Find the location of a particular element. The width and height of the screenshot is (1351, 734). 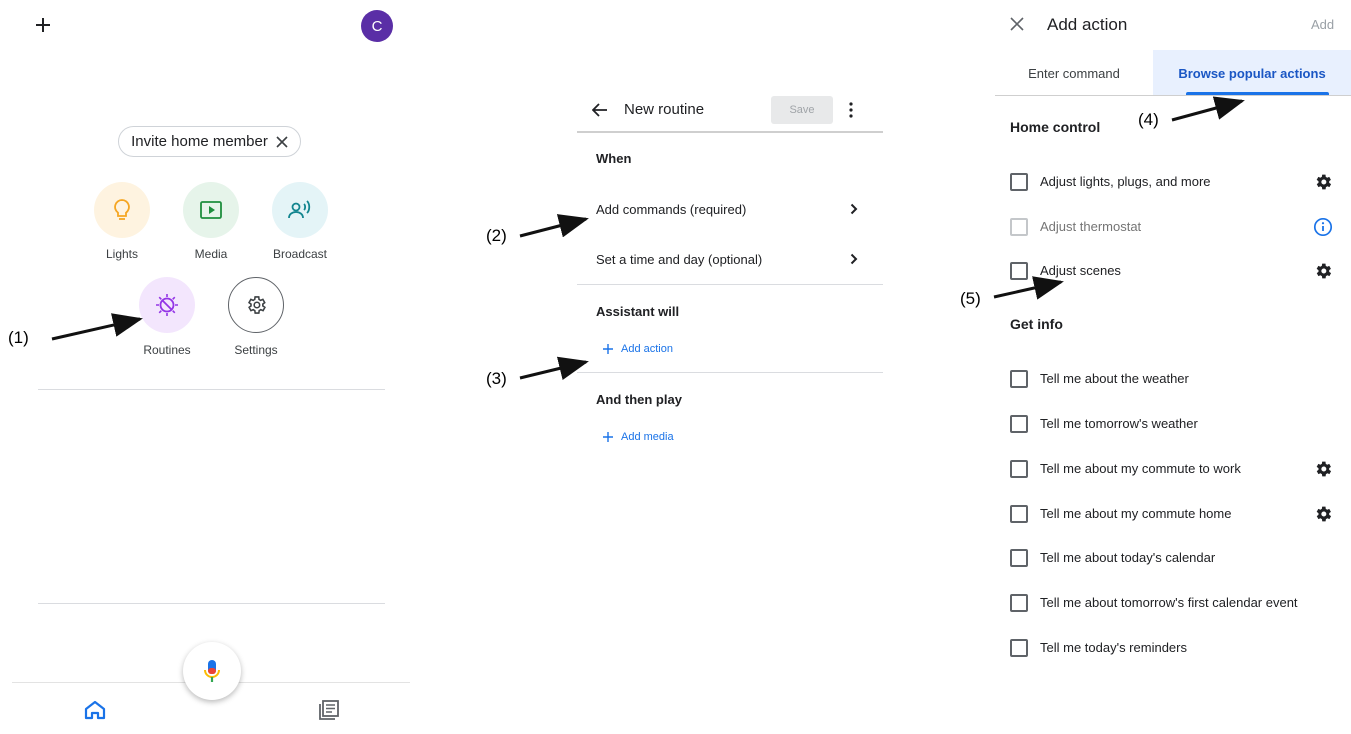

annotation-label-5: (5) is located at coordinates (970, 298).